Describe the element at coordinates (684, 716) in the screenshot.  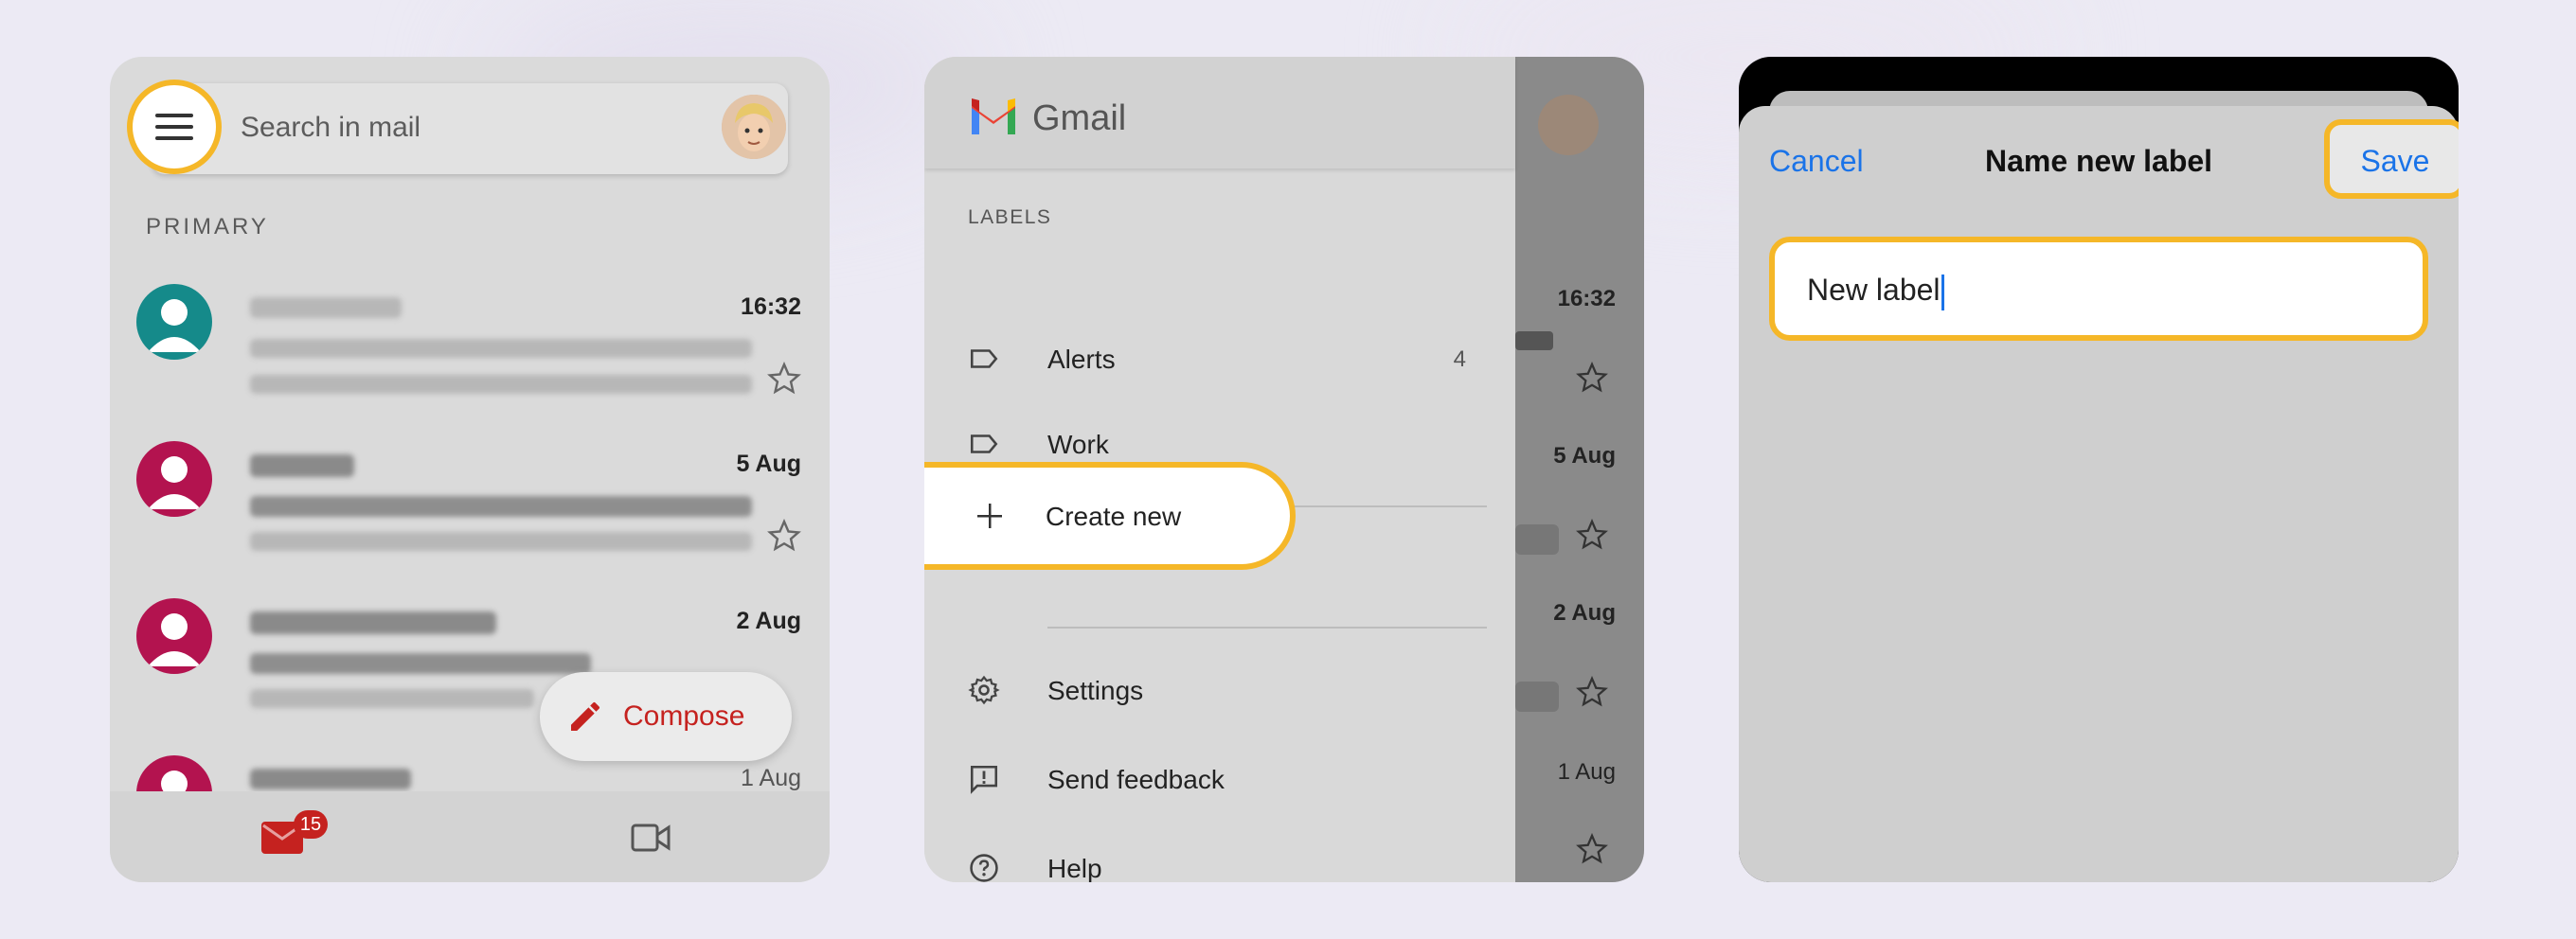
I see `compose-label: Compose` at that location.